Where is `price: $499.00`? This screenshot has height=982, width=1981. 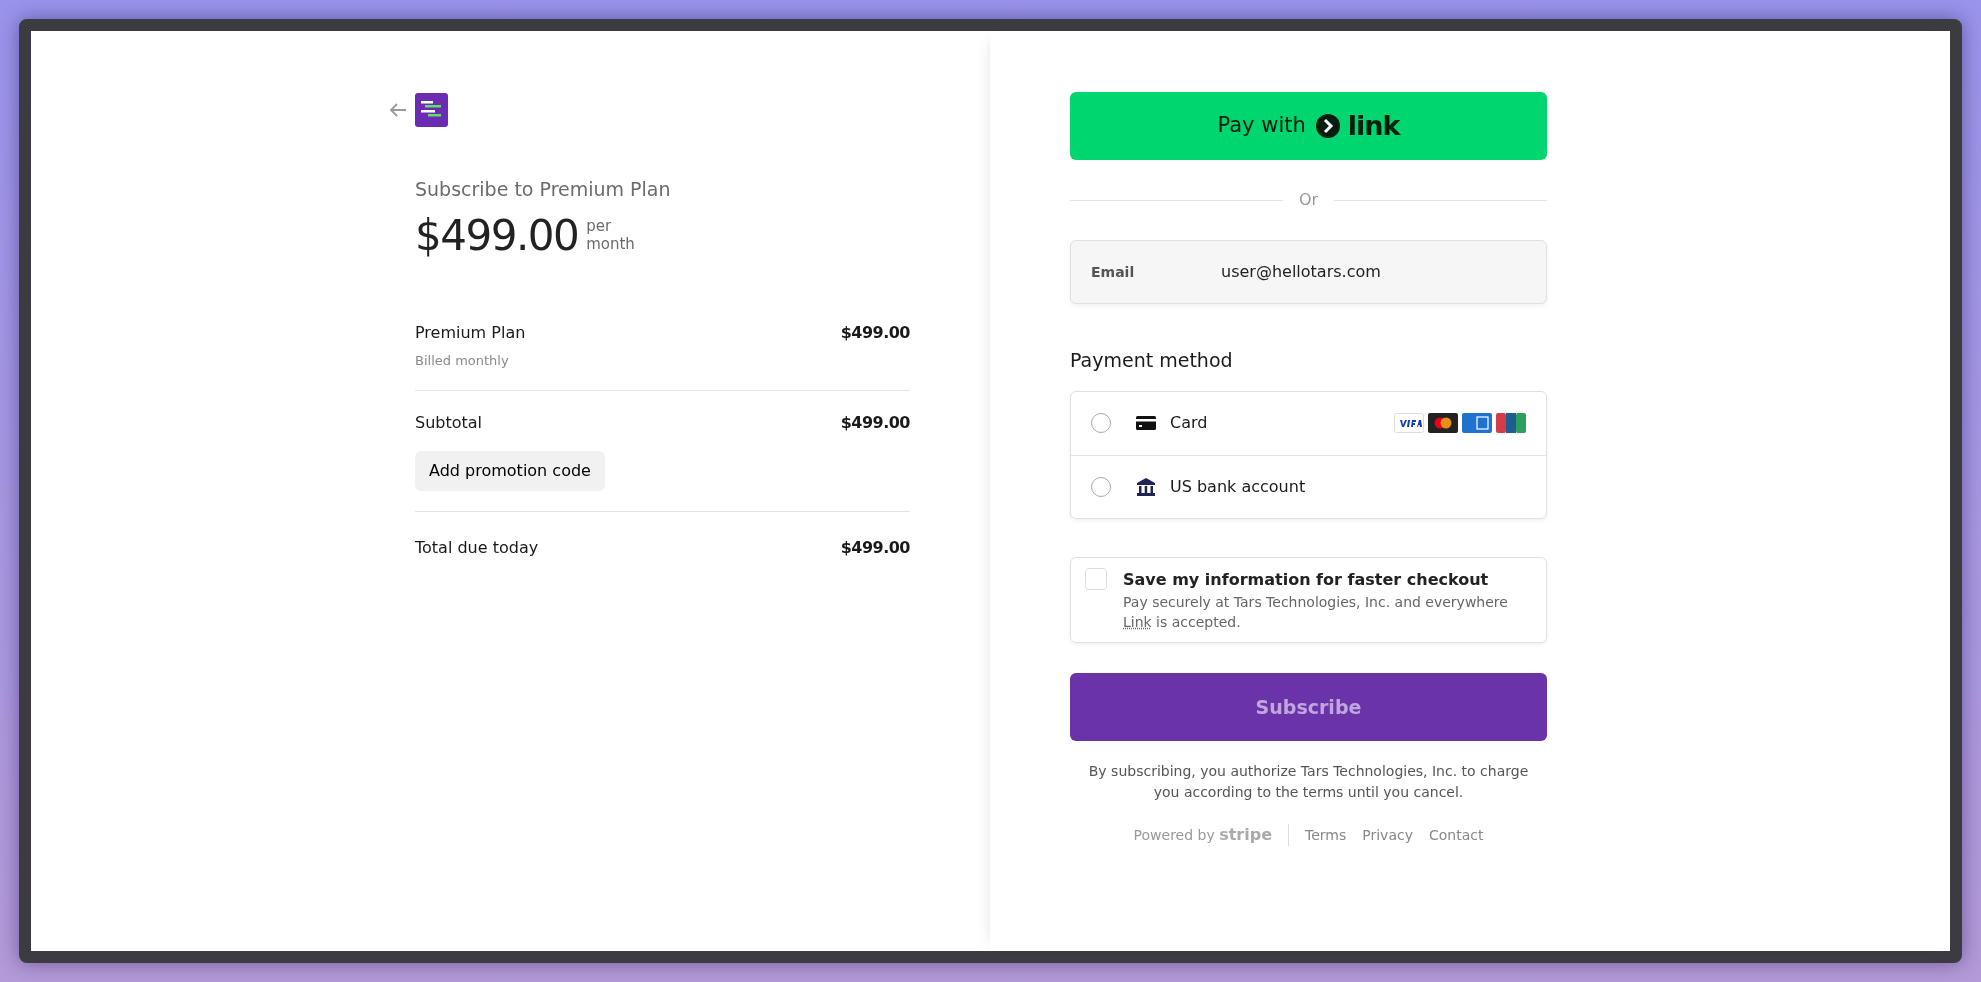 price: $499.00 is located at coordinates (497, 235).